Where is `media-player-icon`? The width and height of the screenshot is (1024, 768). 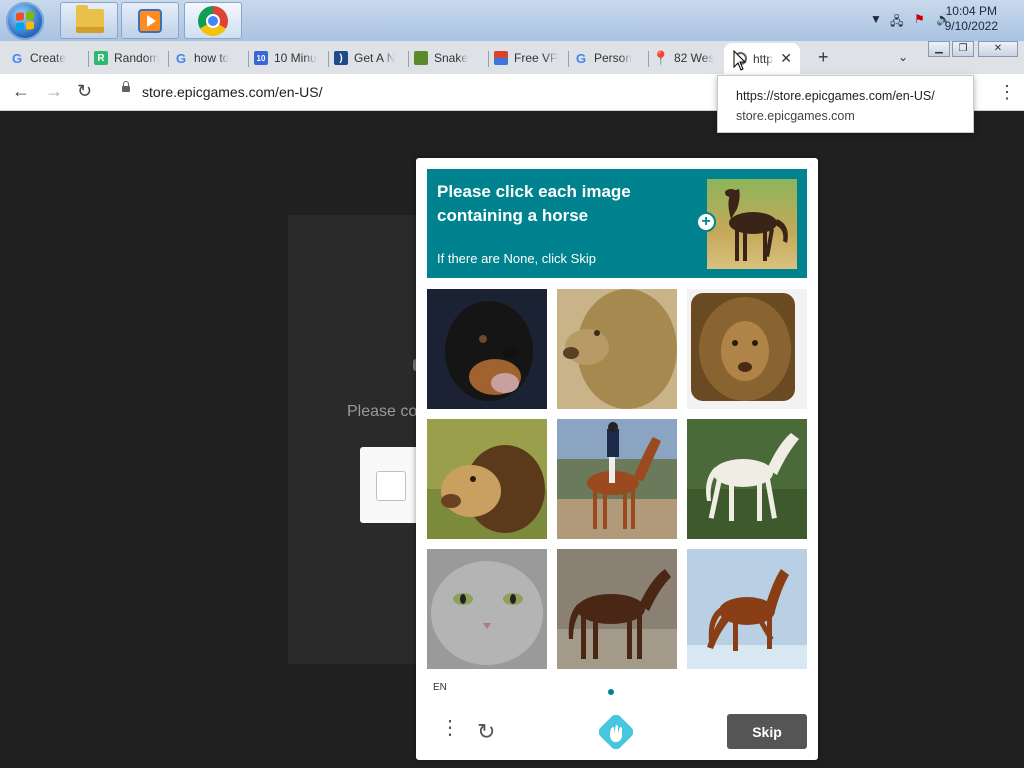
media-player-icon is located at coordinates (150, 21).